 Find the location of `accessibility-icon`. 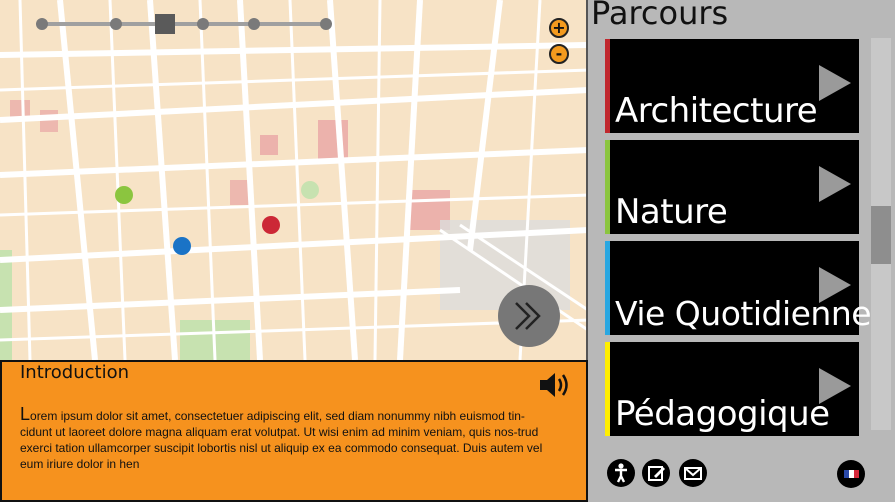

accessibility-icon is located at coordinates (621, 473).